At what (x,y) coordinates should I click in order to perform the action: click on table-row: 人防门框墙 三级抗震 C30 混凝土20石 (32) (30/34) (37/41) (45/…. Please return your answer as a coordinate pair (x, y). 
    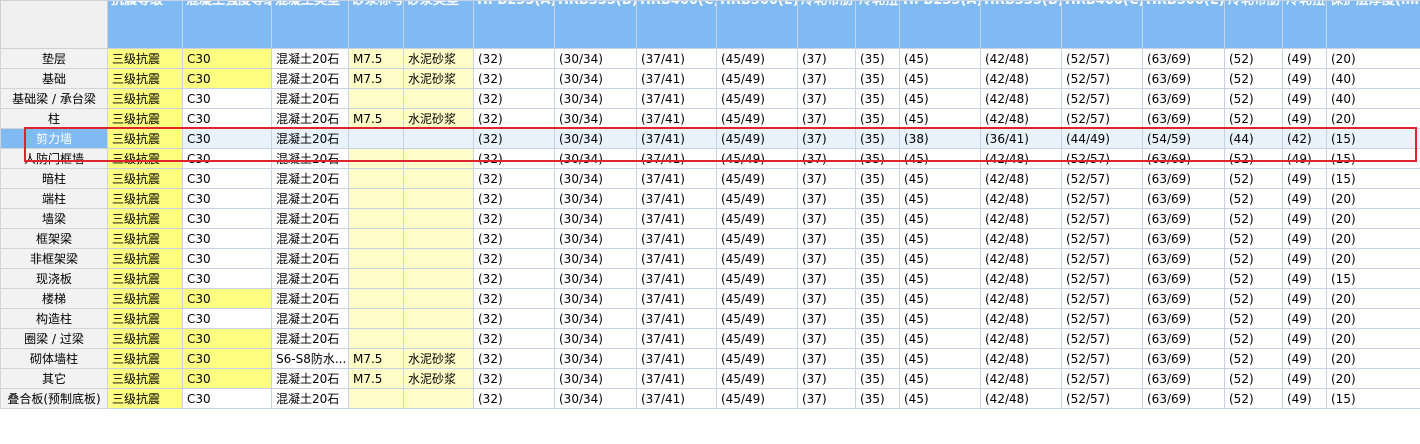
    Looking at the image, I should click on (710, 158).